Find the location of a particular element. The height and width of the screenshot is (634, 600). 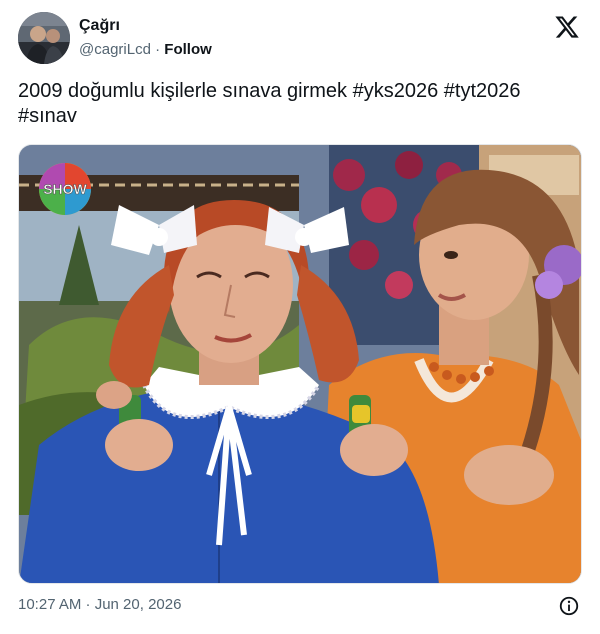

tweet-footer: 10:27 AM · Jun 20, 2026 is located at coordinates (301, 606).